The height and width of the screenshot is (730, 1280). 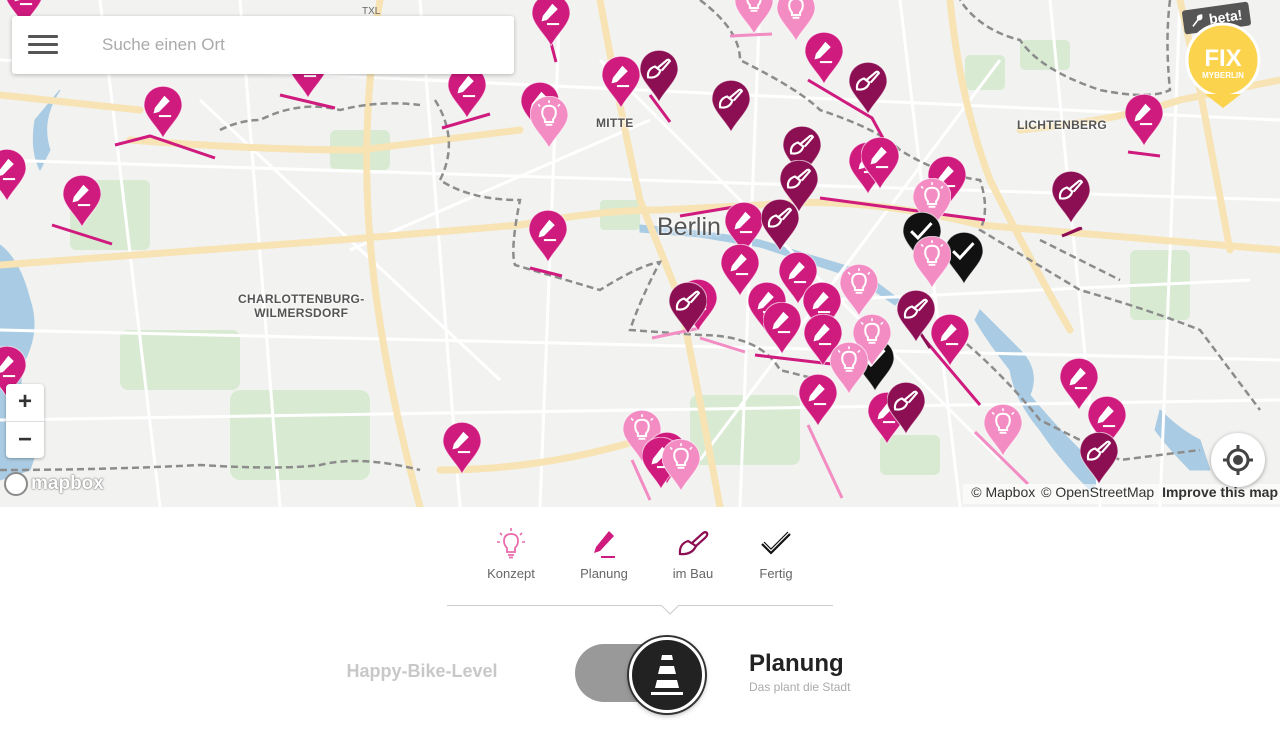 I want to click on zoom-in-button: +, so click(x=25, y=402).